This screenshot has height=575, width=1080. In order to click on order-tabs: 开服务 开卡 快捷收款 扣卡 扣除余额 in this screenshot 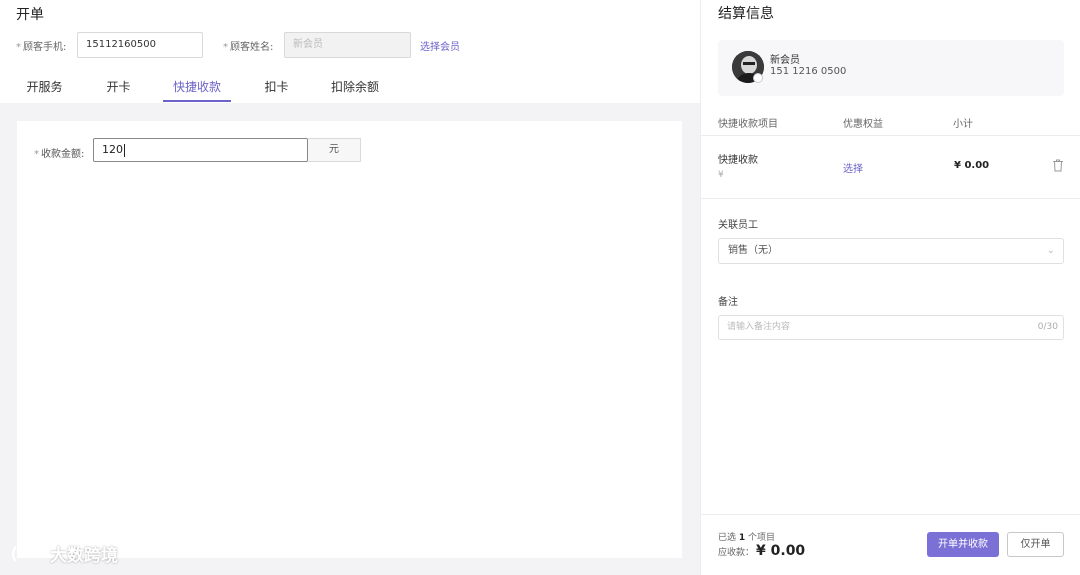, I will do `click(350, 87)`.